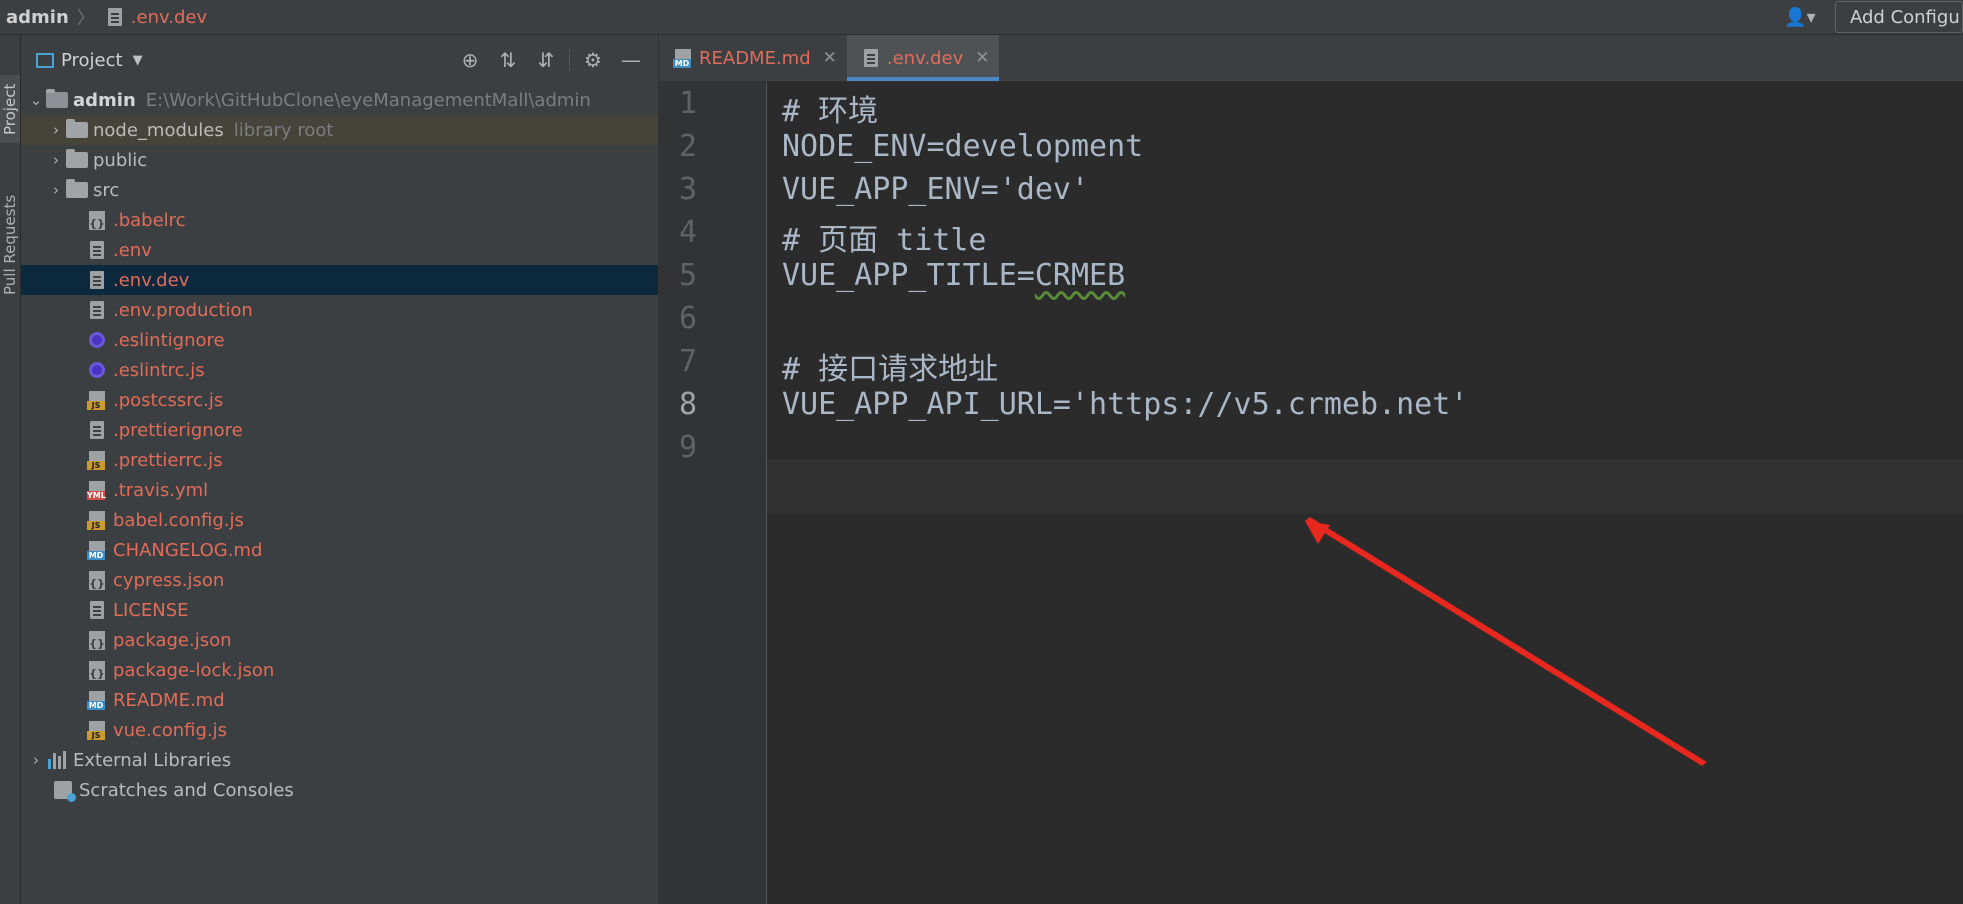  What do you see at coordinates (339, 760) in the screenshot?
I see `tree-external-libraries: › External Libraries` at bounding box center [339, 760].